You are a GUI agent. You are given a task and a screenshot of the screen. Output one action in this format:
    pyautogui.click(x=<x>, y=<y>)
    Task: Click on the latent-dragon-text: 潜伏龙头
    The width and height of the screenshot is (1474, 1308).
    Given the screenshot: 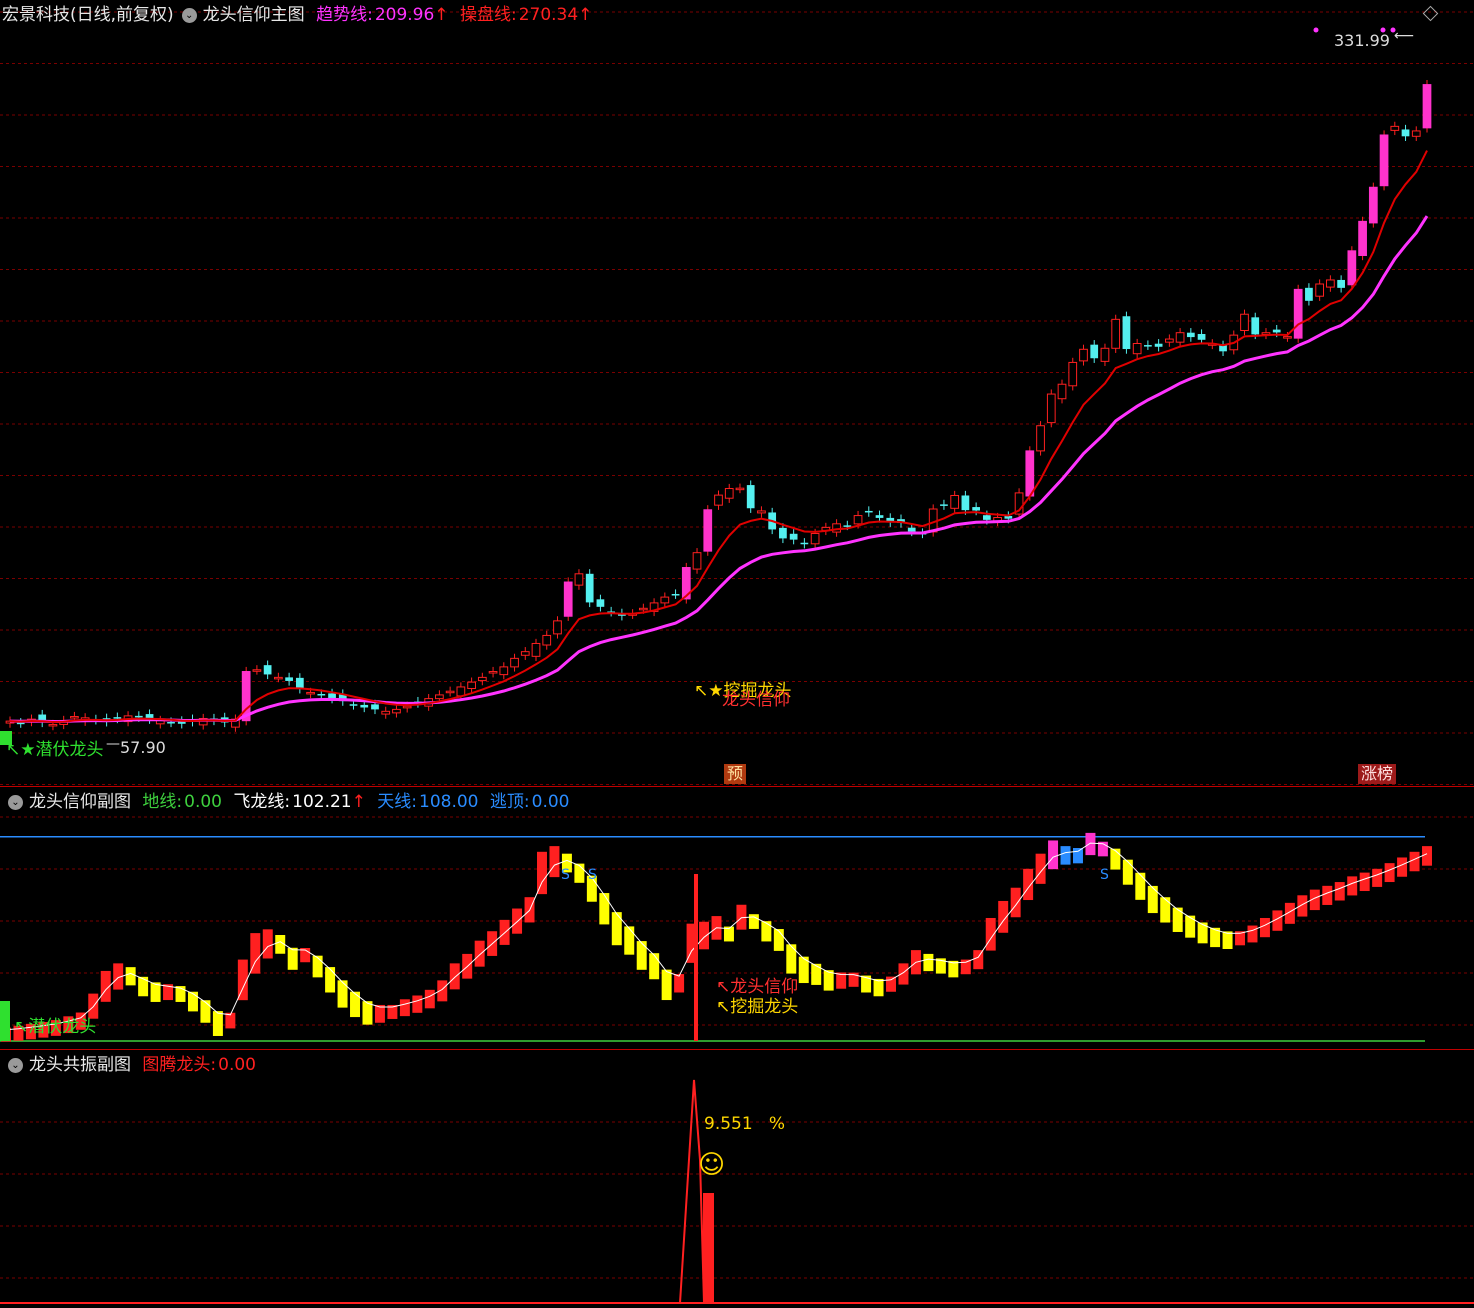 What is the action you would take?
    pyautogui.click(x=69, y=750)
    